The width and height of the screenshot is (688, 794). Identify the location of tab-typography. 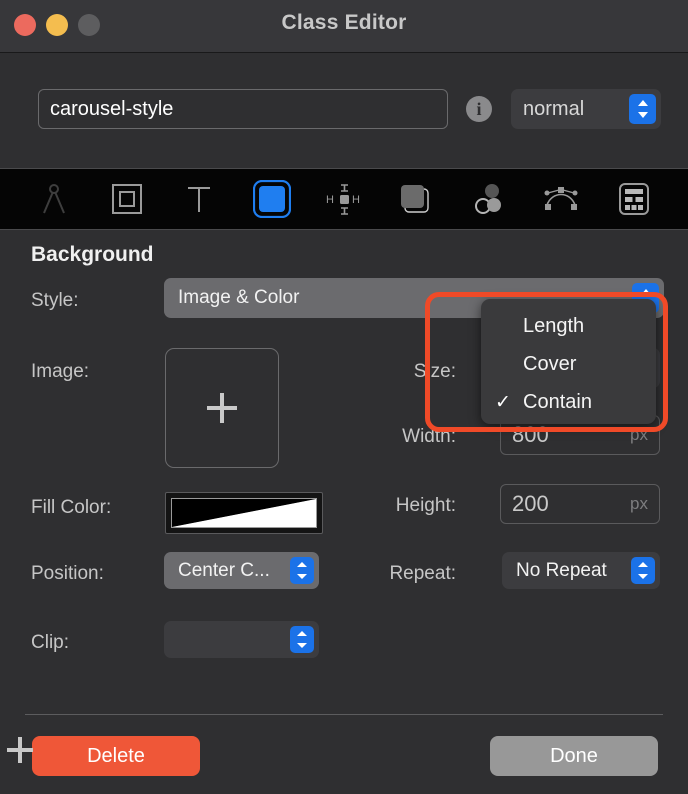
(199, 199).